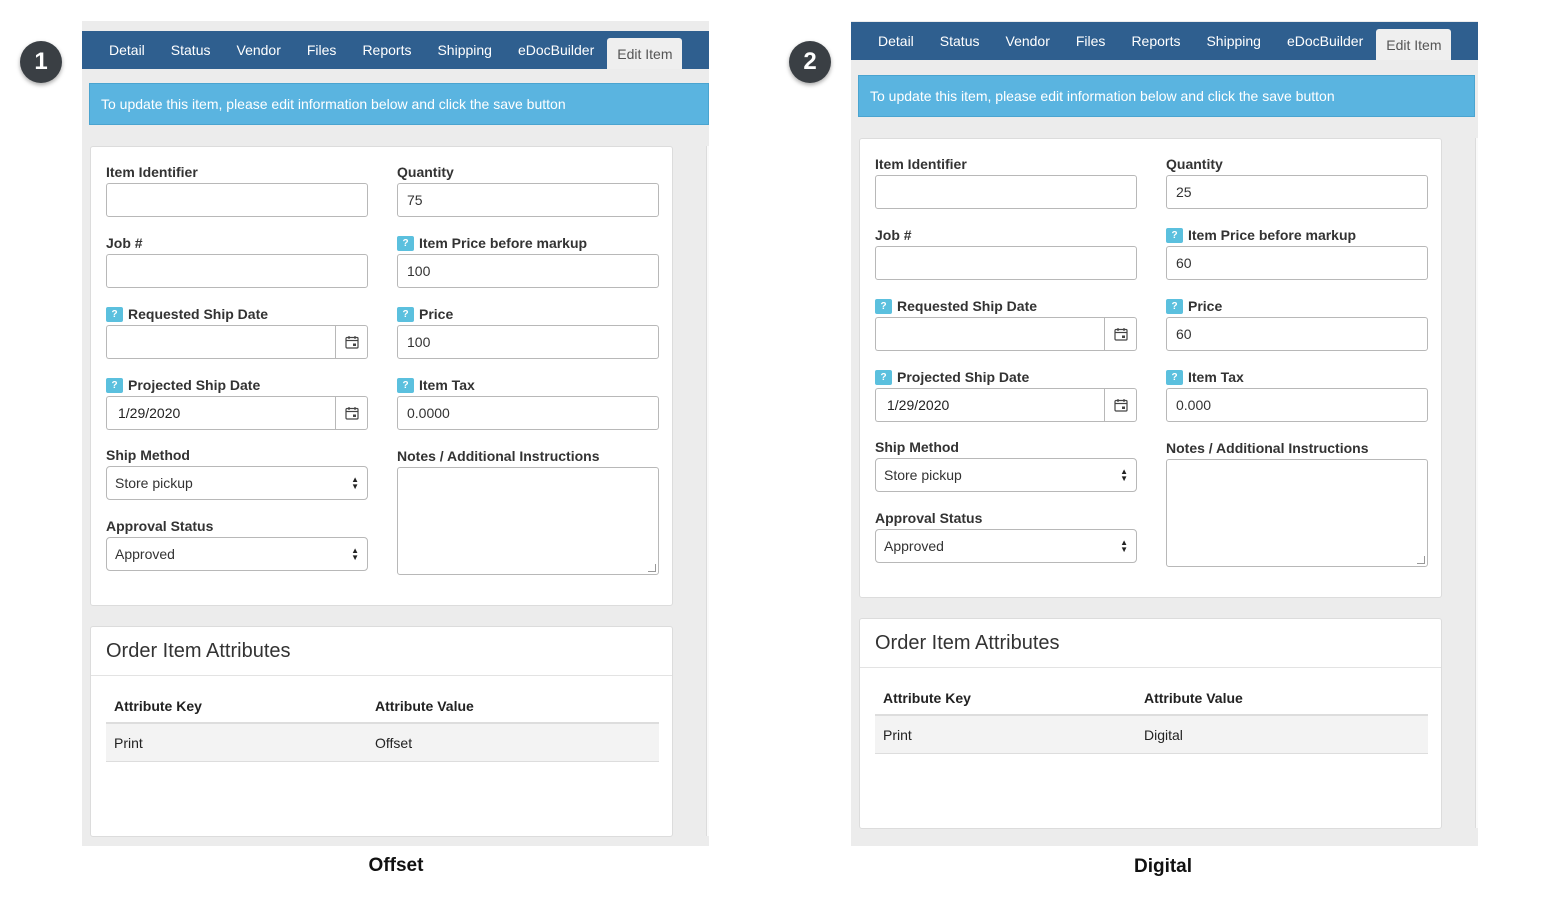 The height and width of the screenshot is (910, 1555). I want to click on item-tax-input: 0.000, so click(1297, 405).